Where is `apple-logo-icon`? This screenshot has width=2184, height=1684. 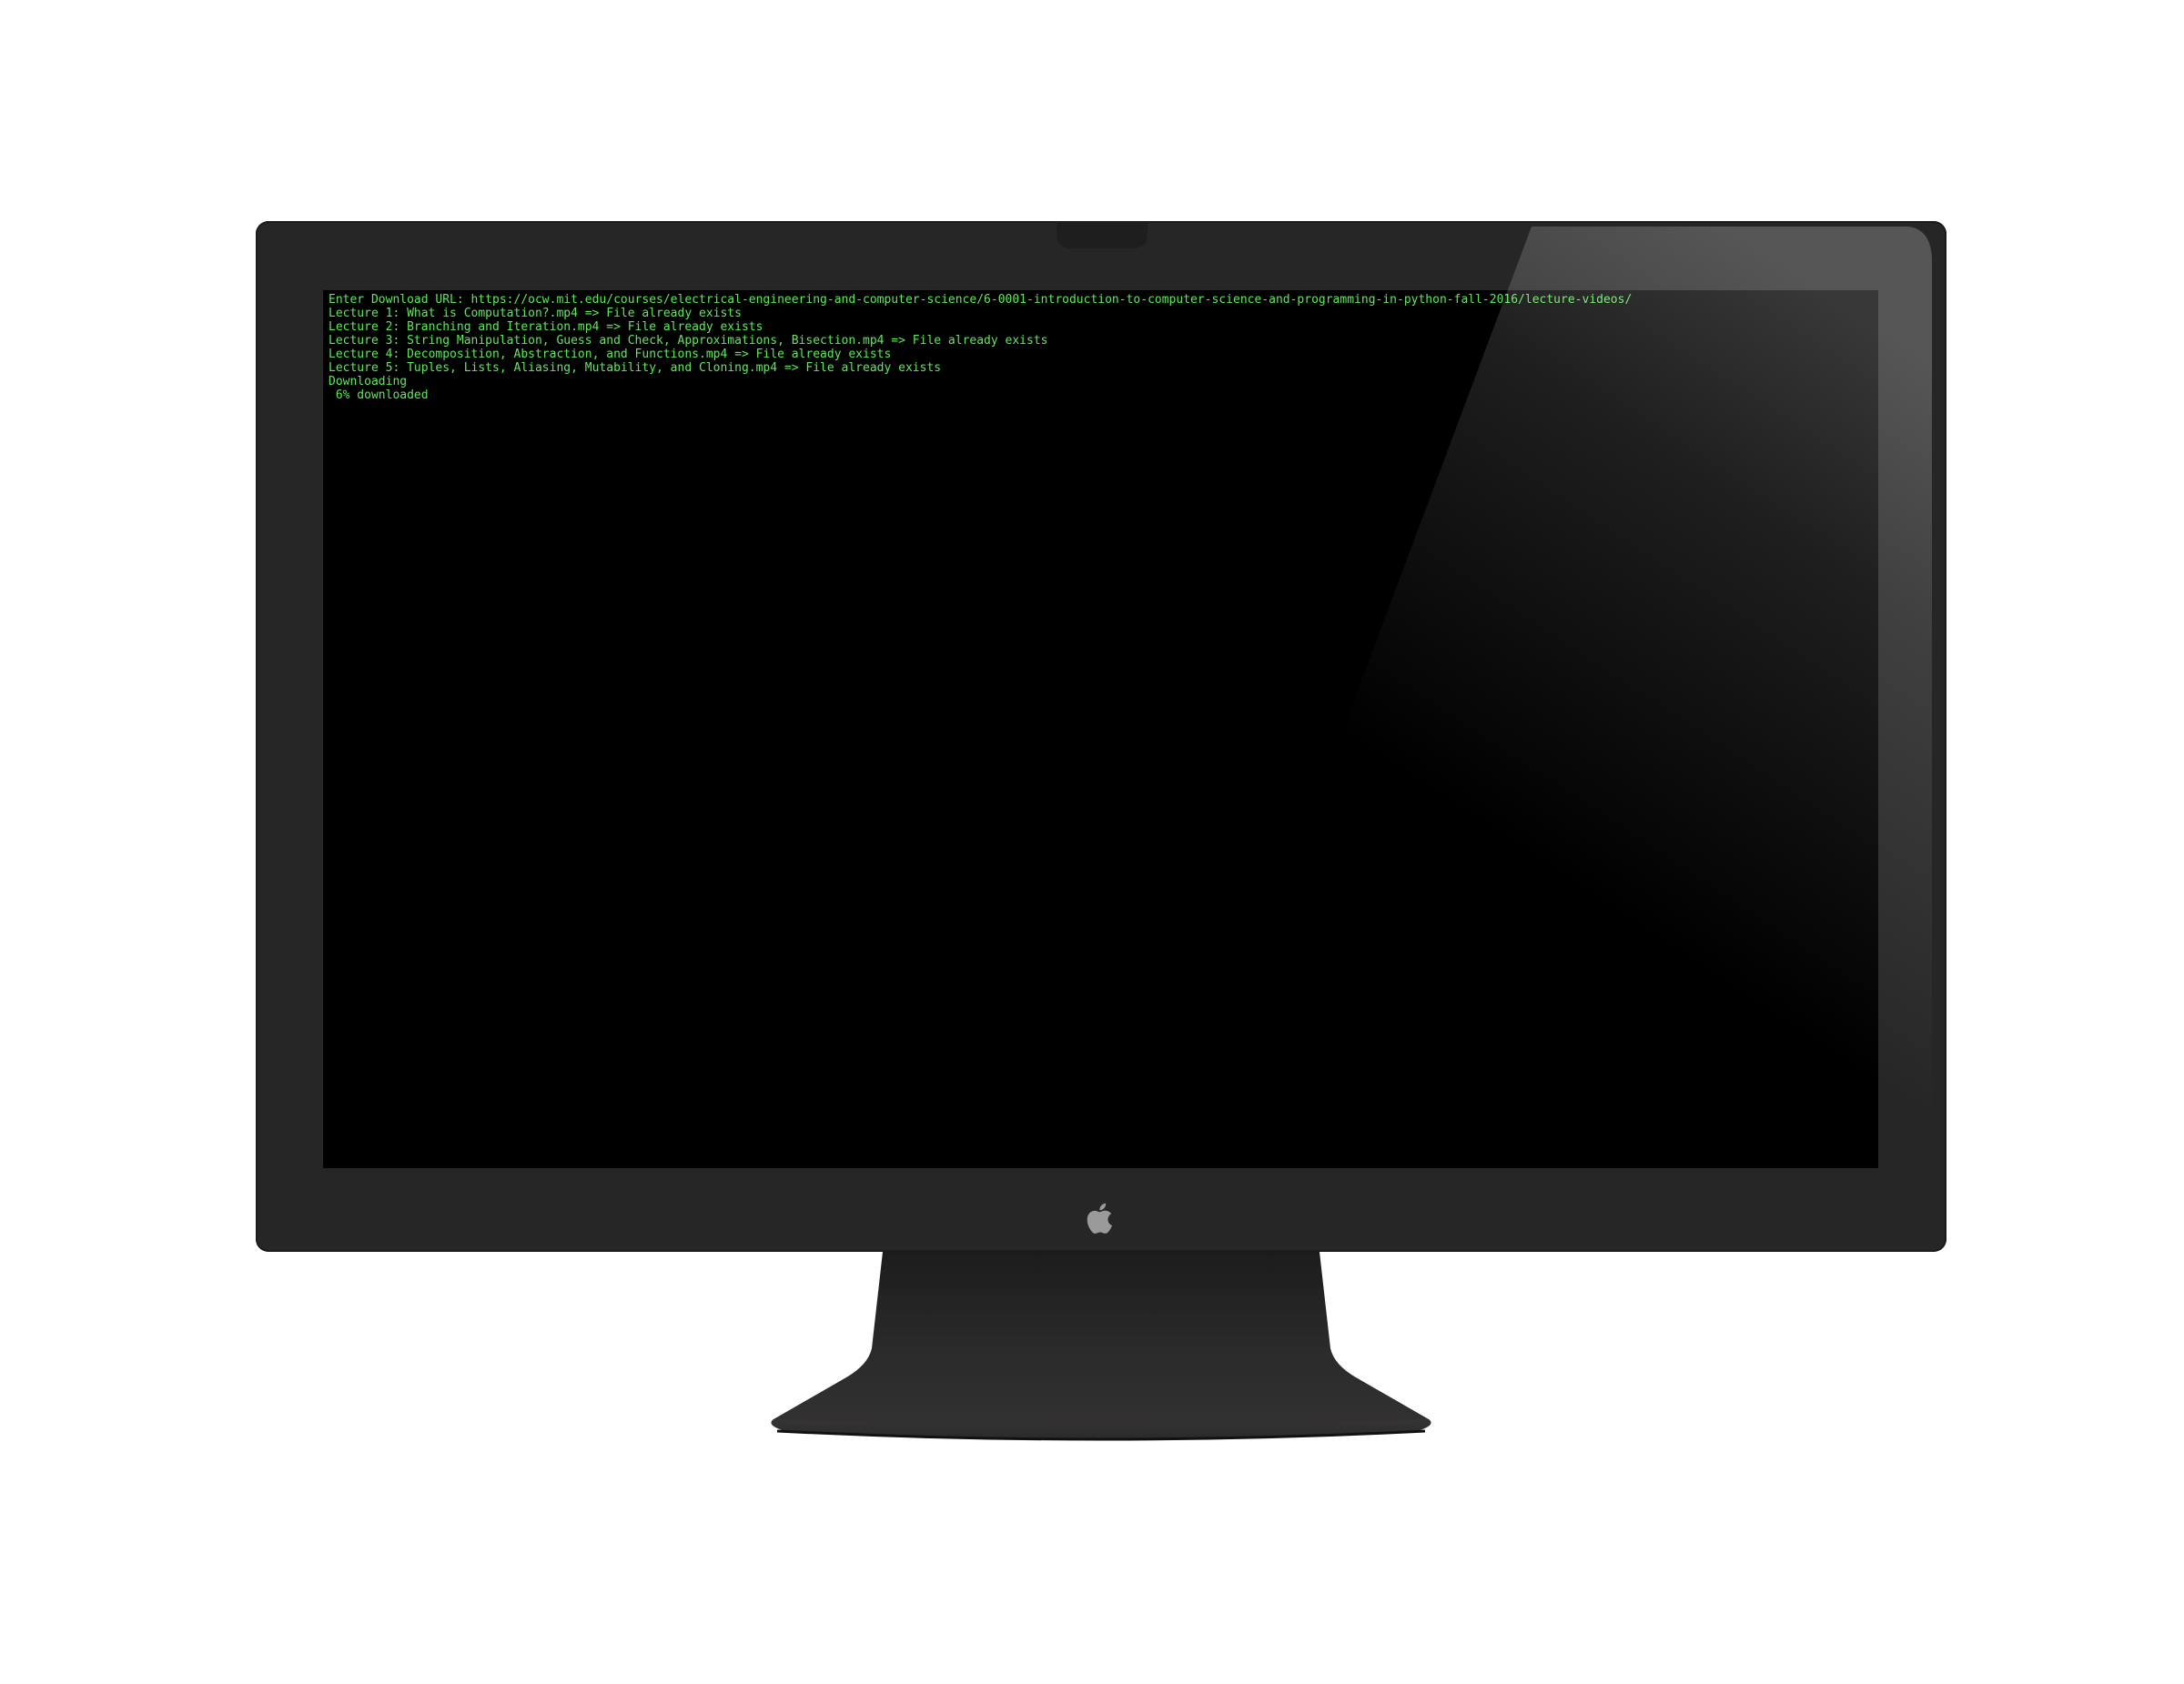 apple-logo-icon is located at coordinates (1100, 1219).